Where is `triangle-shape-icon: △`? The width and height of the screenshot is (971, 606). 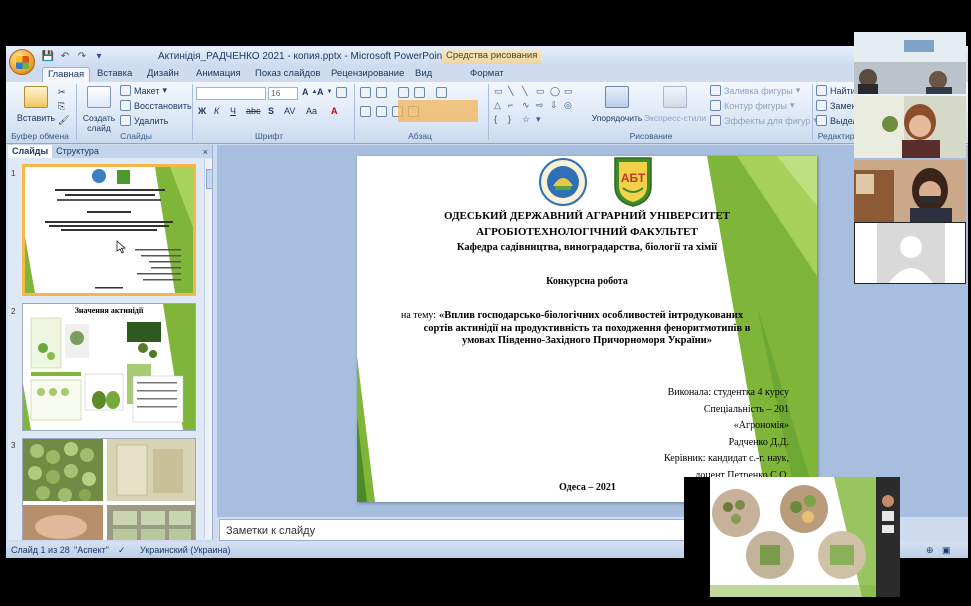
triangle-shape-icon: △ is located at coordinates (497, 105).